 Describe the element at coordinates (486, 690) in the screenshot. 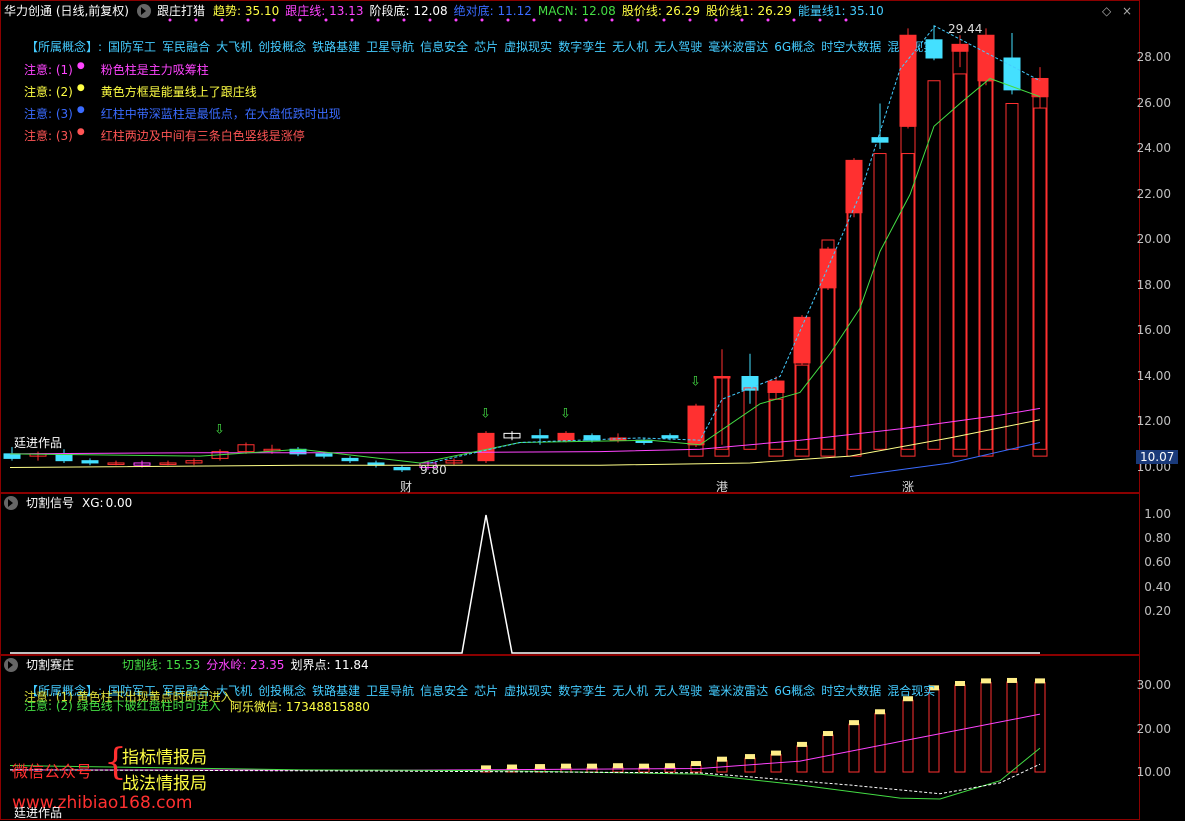

I see `concept-tag: 芯片` at that location.